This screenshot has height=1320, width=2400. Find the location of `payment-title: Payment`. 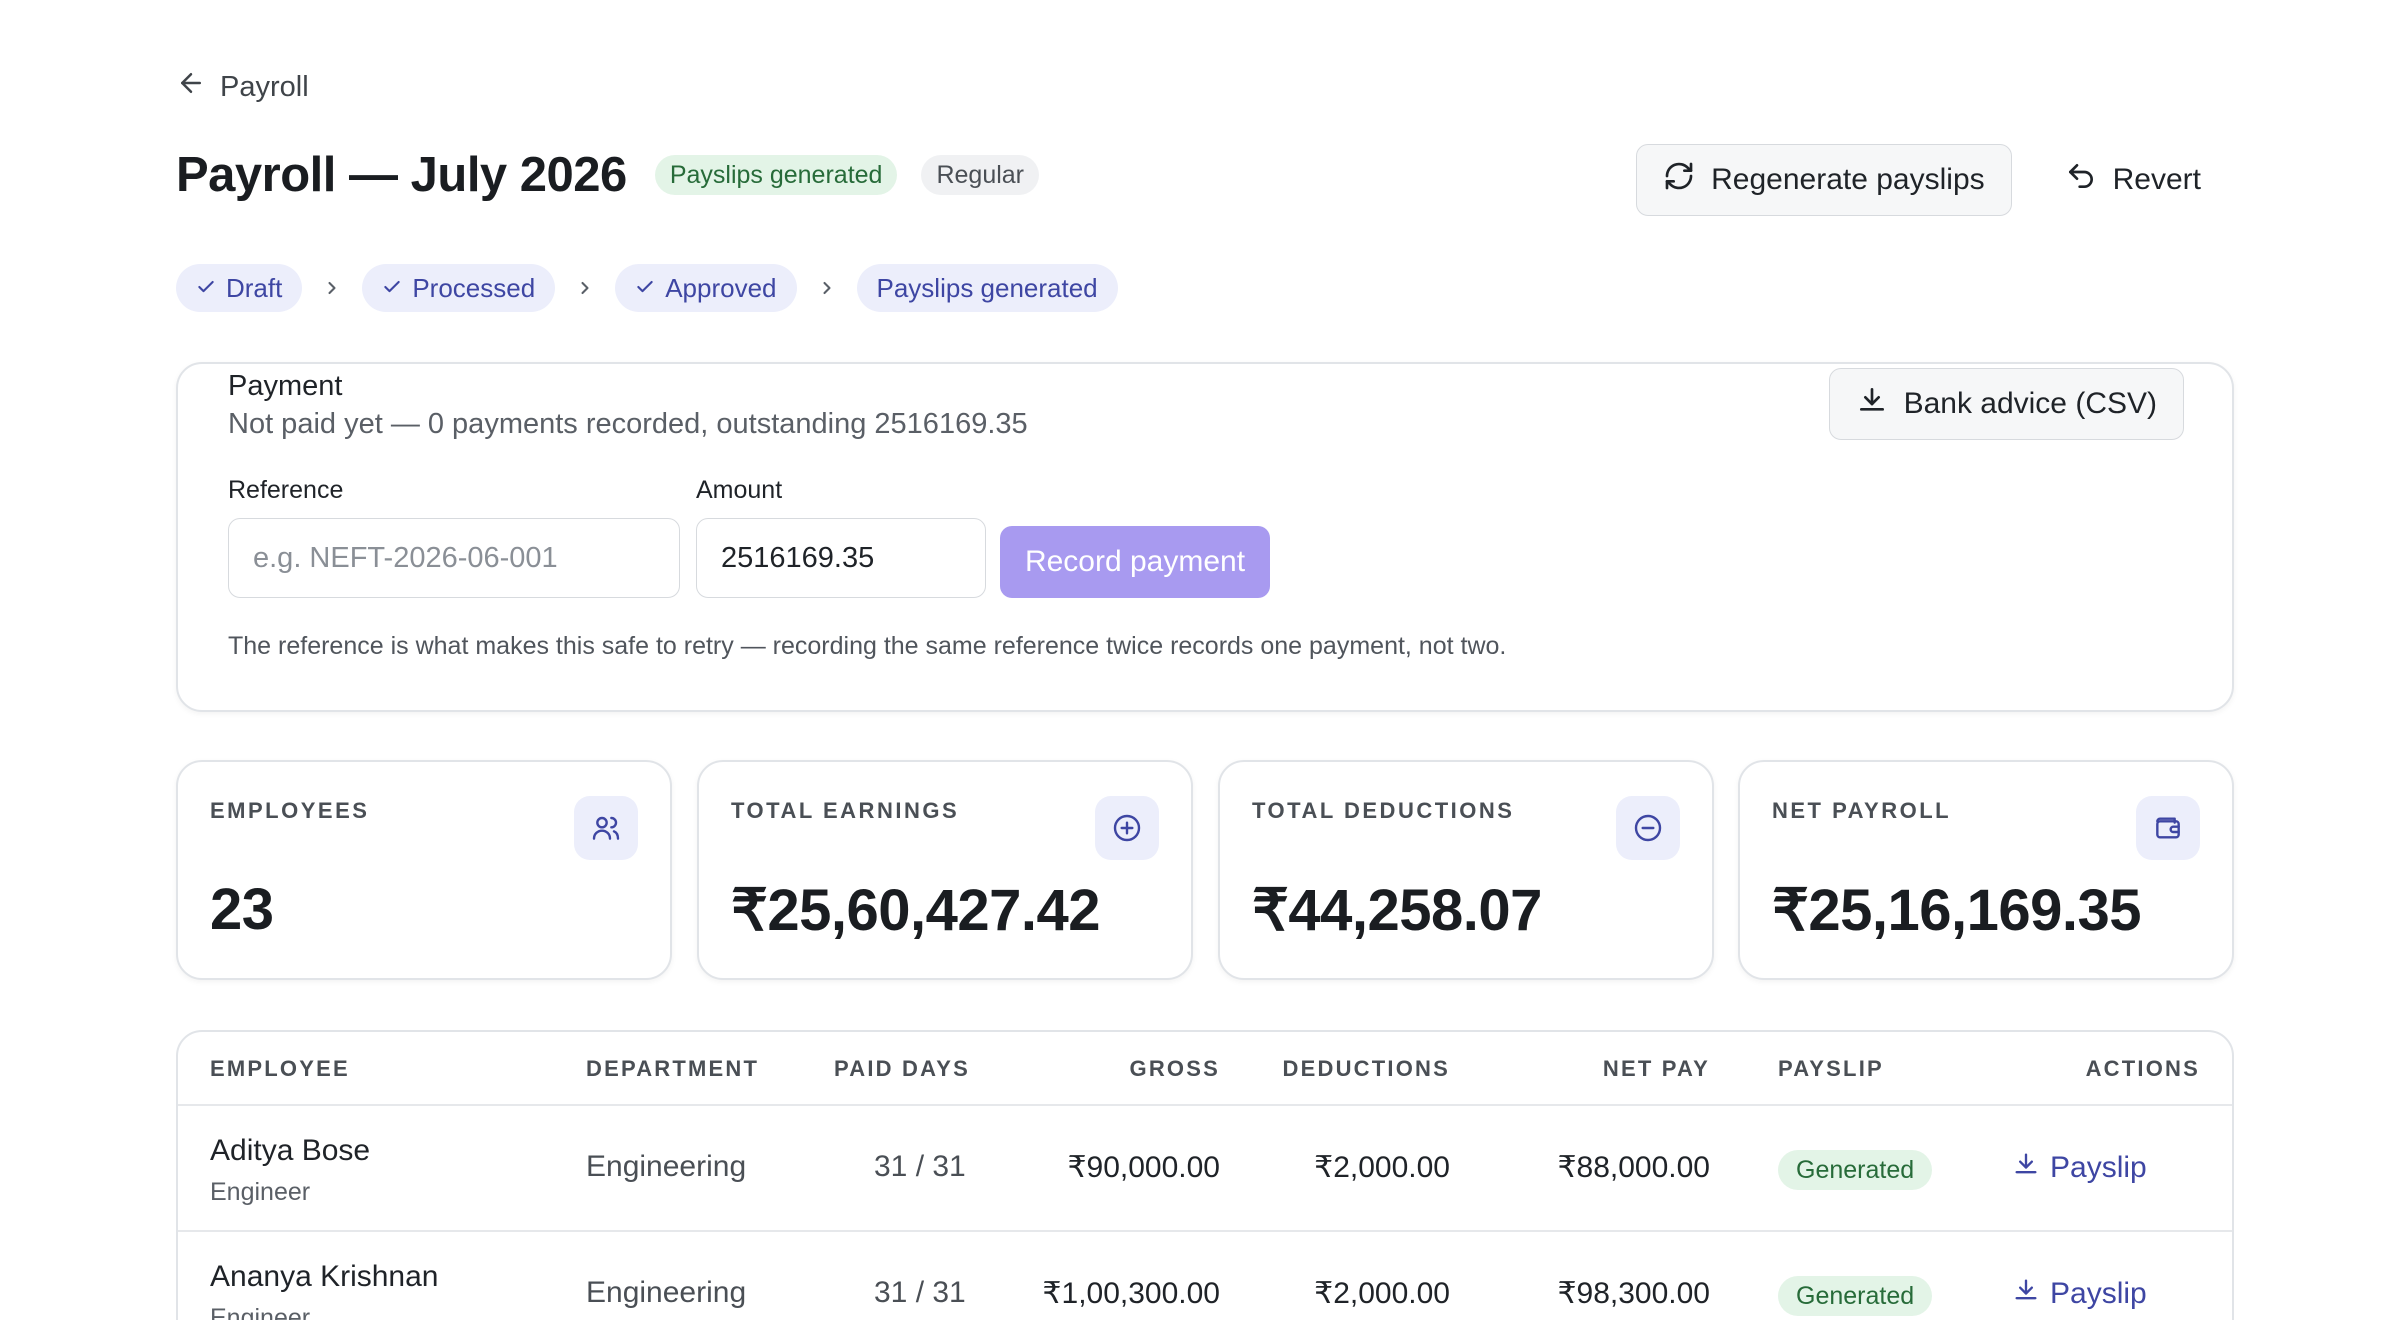

payment-title: Payment is located at coordinates (285, 386).